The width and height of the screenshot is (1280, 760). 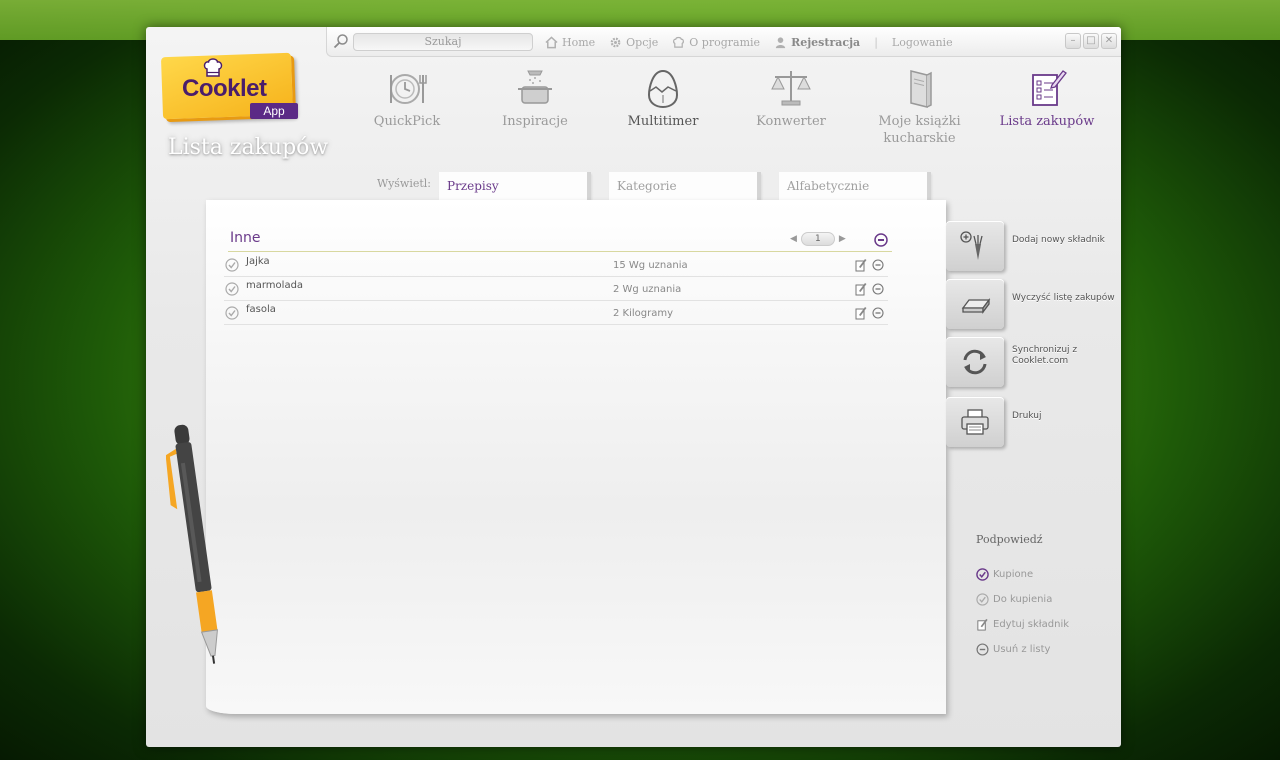 I want to click on list-item: Jajka 15 Wg uznania, so click(x=556, y=265).